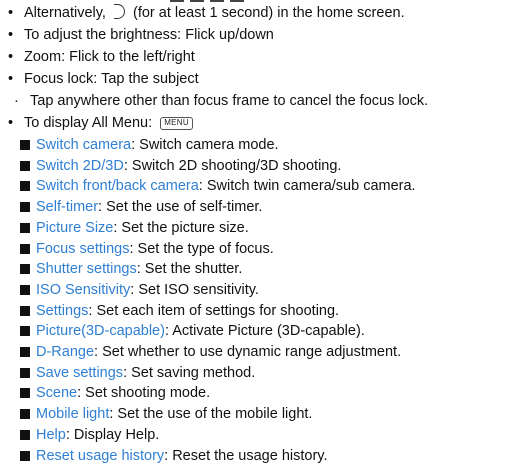 This screenshot has height=475, width=518. Describe the element at coordinates (211, 414) in the screenshot. I see `menu-item-description: : Set the use of the mobile light.` at that location.